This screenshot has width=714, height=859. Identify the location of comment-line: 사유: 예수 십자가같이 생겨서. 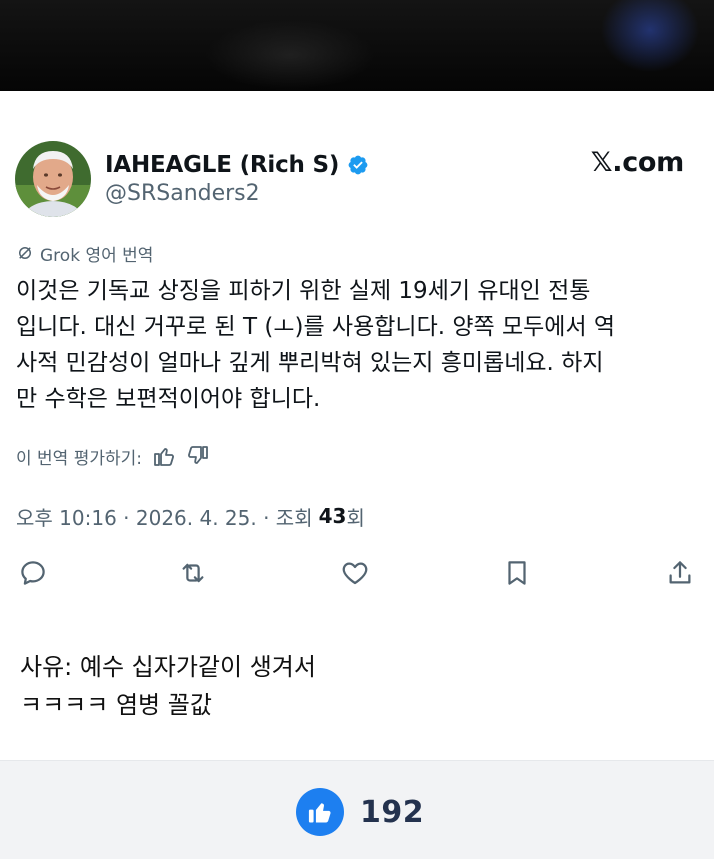
(168, 667).